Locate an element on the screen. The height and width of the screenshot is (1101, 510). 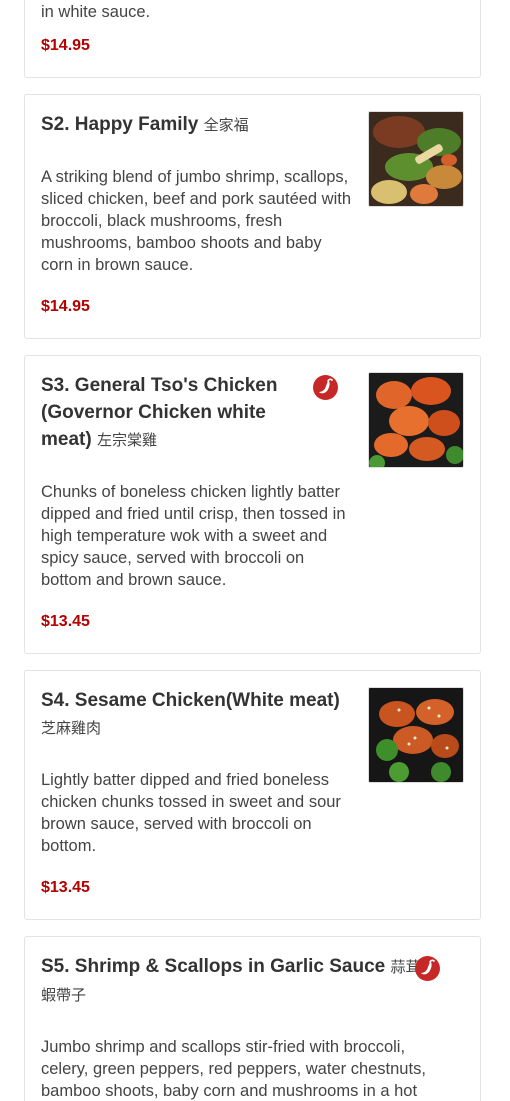
menu-item-chinese-name: 芝麻雞肉 is located at coordinates (71, 728).